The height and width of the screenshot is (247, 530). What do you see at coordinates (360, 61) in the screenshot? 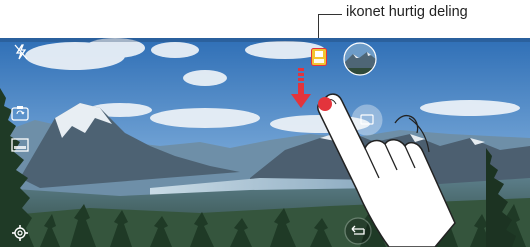
I see `gallery-preview-thumbnail` at bounding box center [360, 61].